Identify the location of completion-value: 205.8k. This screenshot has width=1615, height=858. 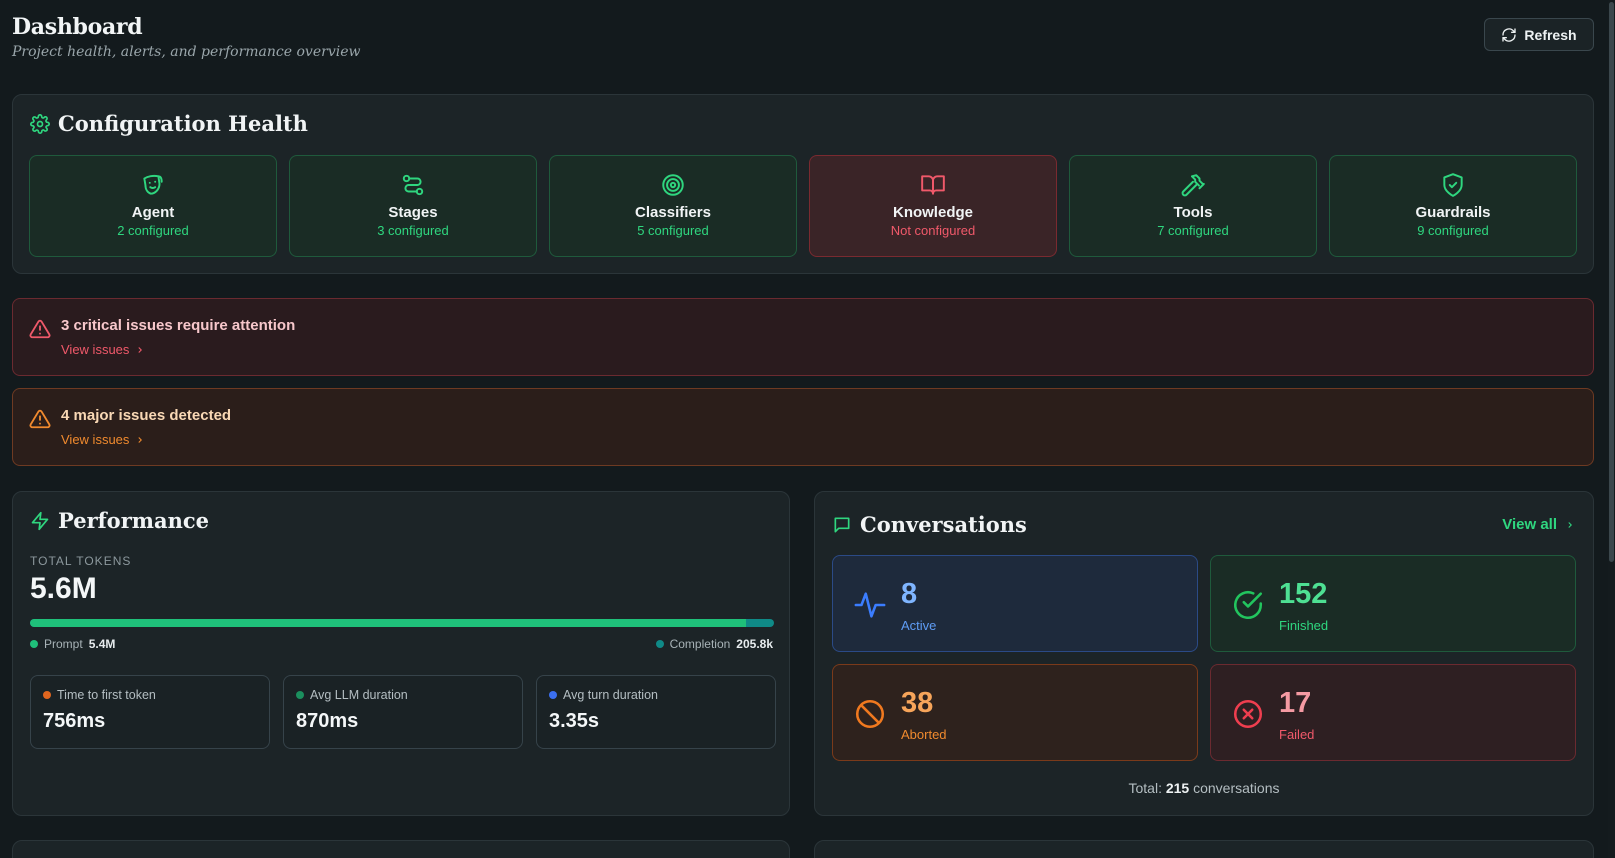
(754, 644).